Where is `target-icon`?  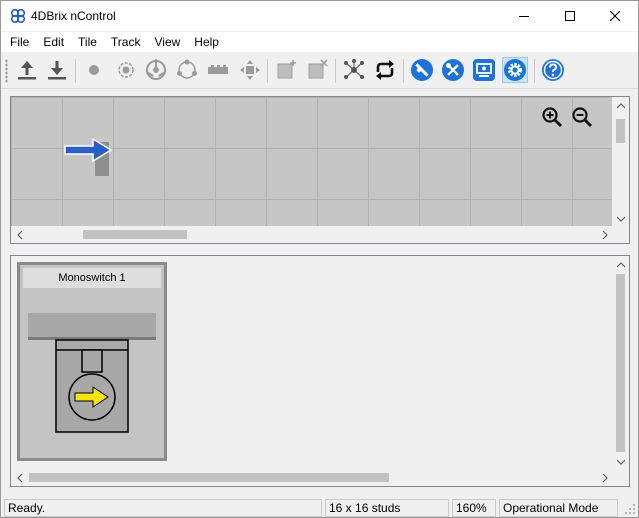 target-icon is located at coordinates (126, 70).